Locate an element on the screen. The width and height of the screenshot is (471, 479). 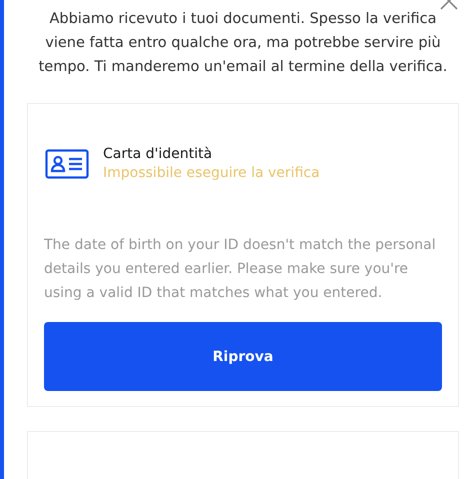
status-text: Impossibile eseguire la verifica is located at coordinates (211, 173).